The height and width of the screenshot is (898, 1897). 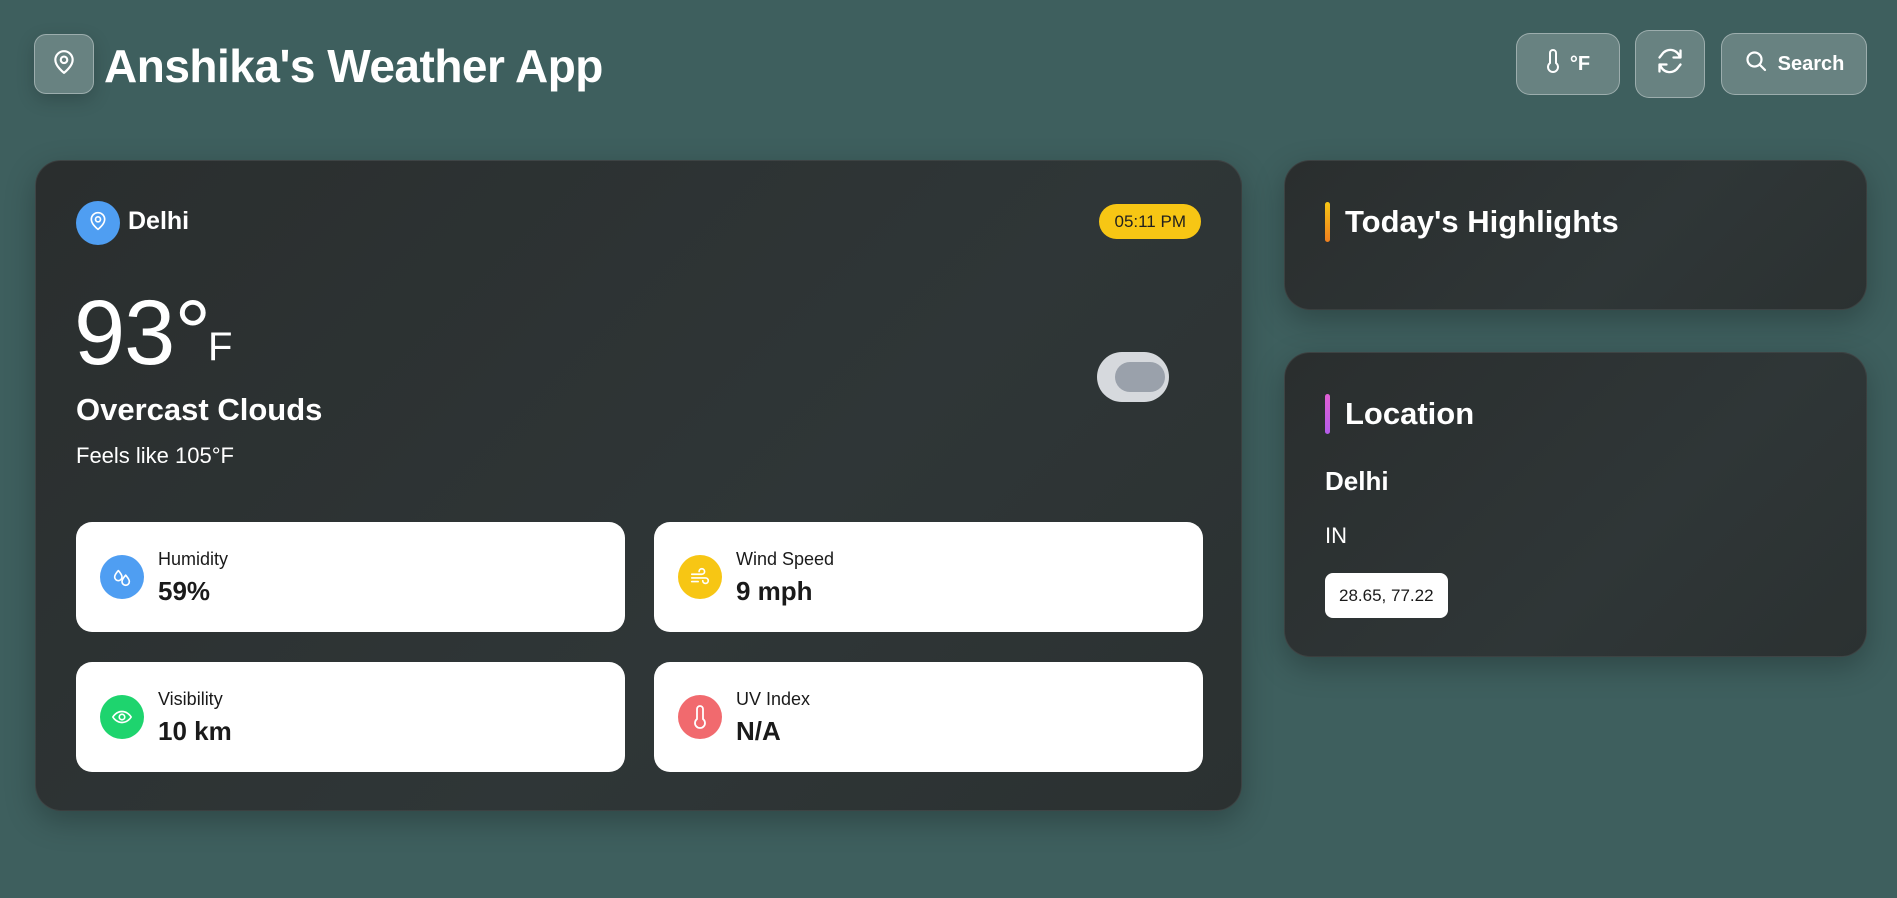 I want to click on highlights-title-text: Today's Highlights, so click(x=1482, y=221).